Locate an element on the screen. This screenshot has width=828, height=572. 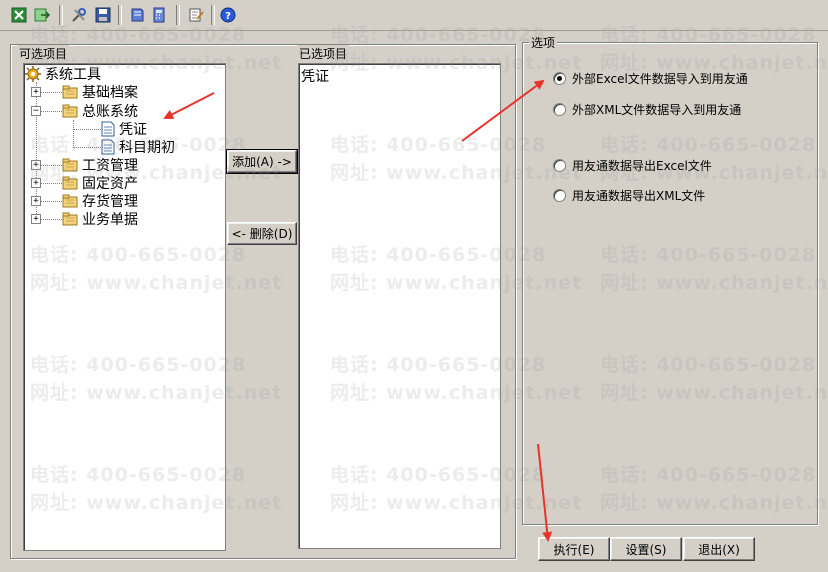
system-tools-icon is located at coordinates (33, 74).